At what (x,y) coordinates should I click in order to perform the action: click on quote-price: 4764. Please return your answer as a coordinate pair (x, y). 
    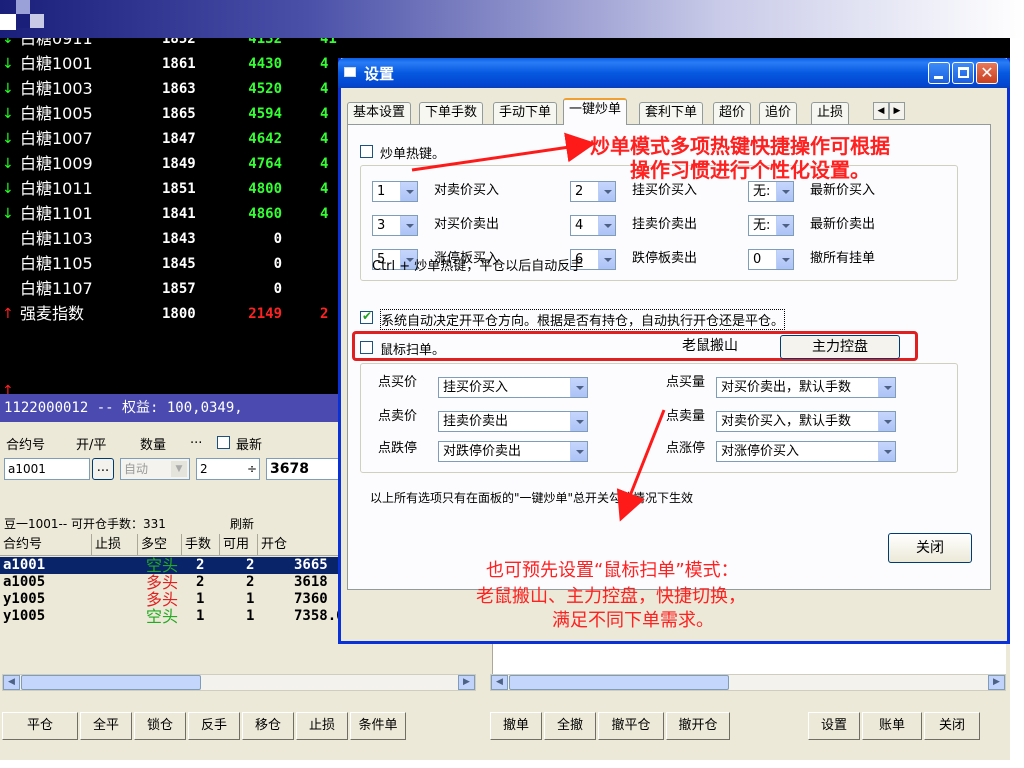
    Looking at the image, I should click on (265, 164).